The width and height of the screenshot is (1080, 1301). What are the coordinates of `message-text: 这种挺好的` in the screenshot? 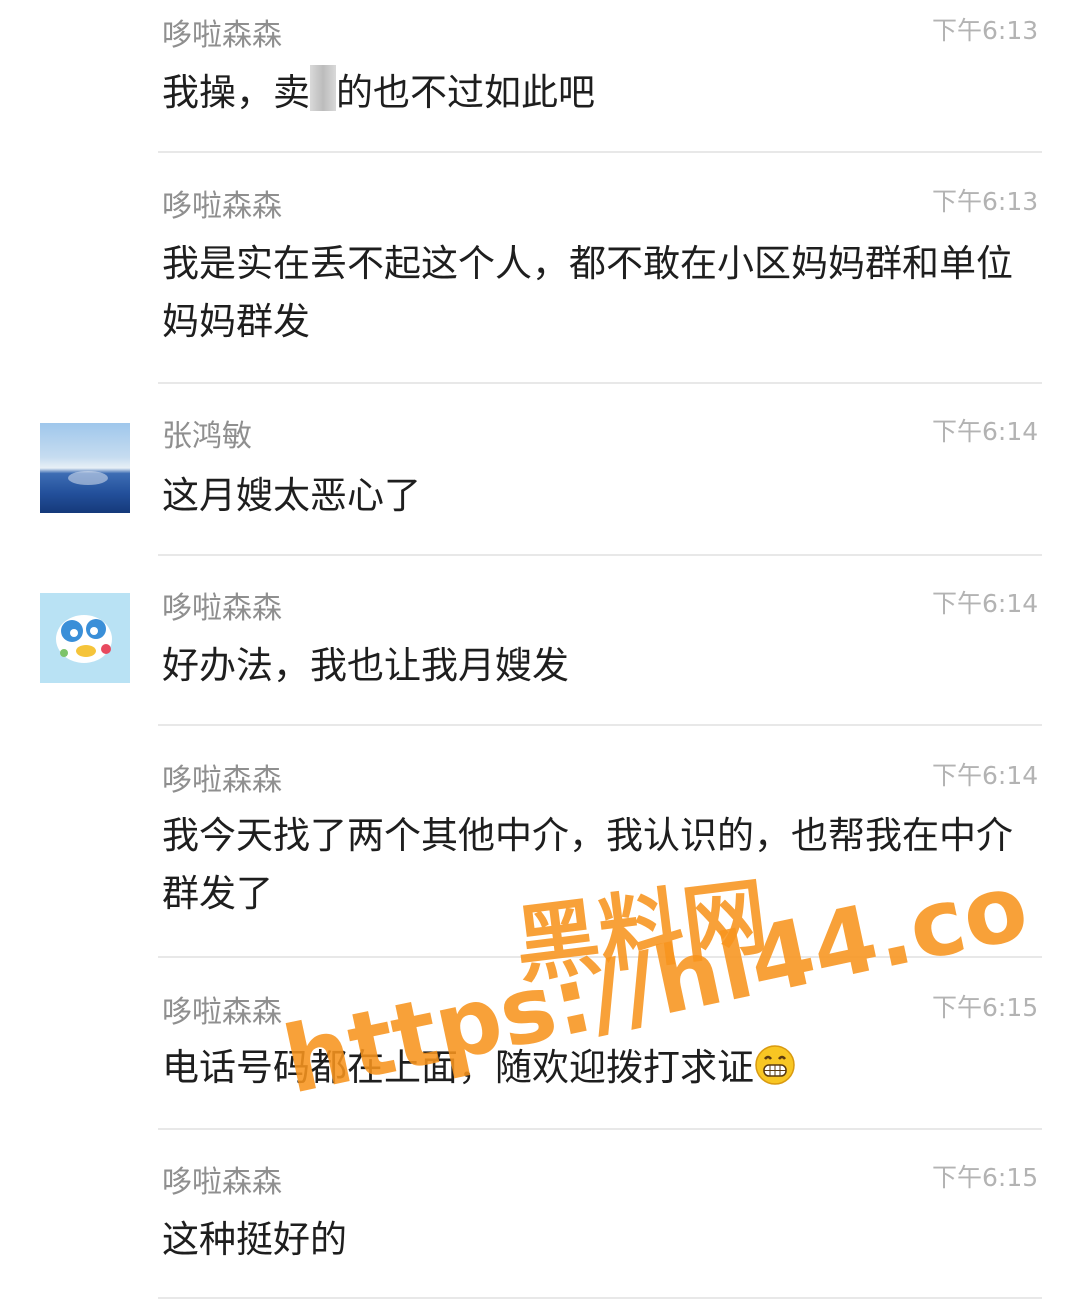 It's located at (254, 1239).